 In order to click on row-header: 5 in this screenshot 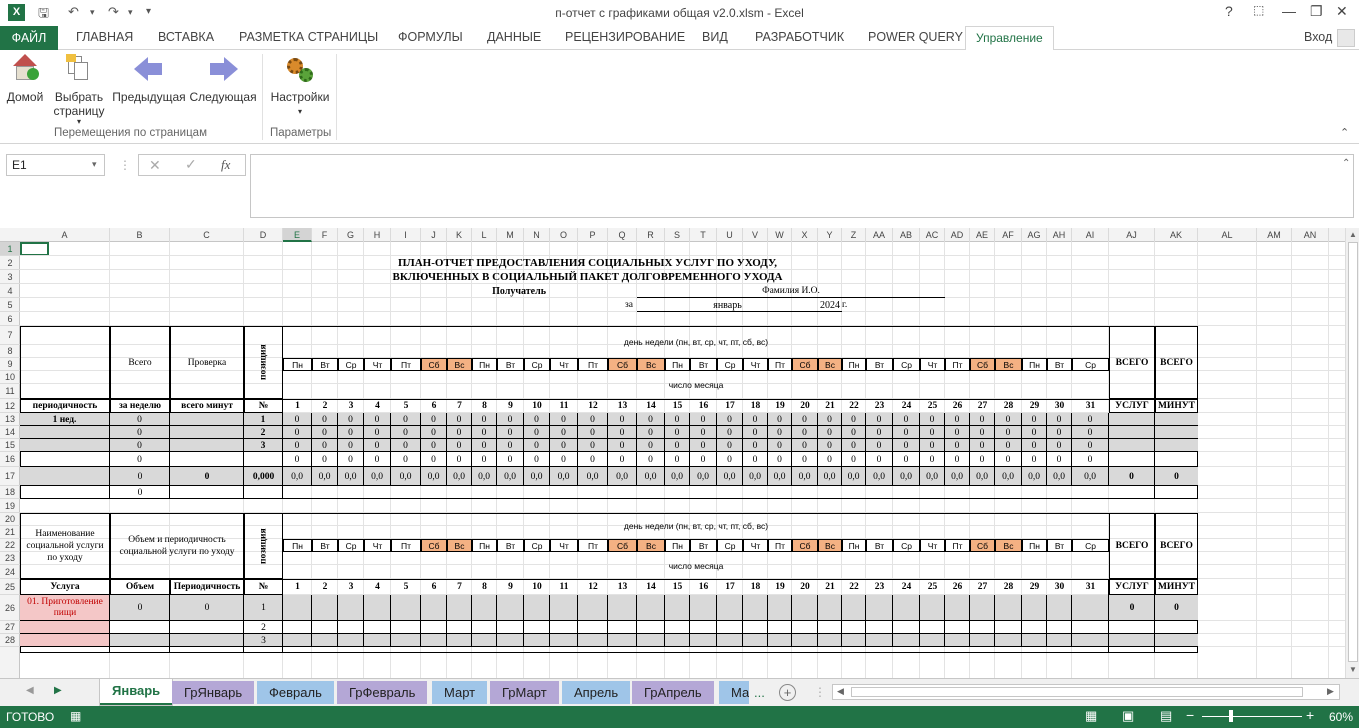, I will do `click(10, 305)`.